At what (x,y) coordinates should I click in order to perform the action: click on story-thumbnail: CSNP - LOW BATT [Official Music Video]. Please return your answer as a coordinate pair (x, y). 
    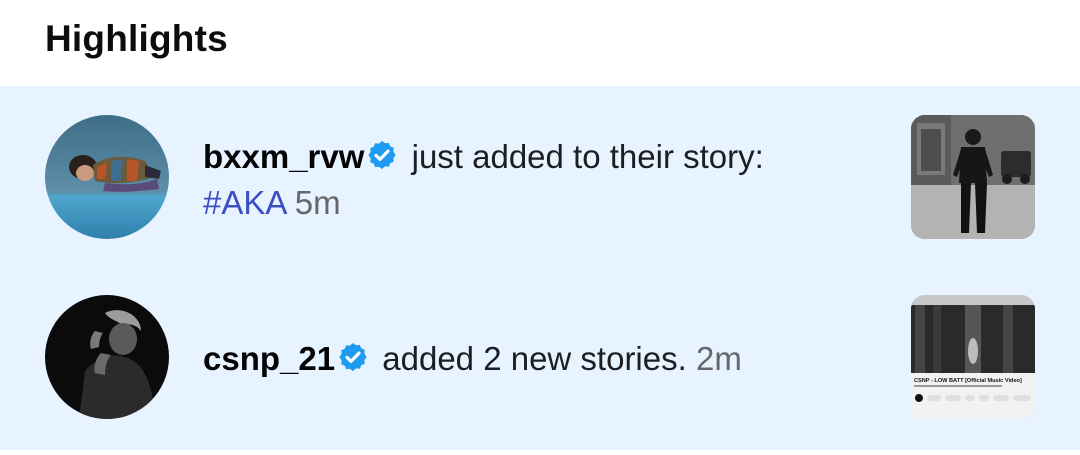
    Looking at the image, I should click on (973, 357).